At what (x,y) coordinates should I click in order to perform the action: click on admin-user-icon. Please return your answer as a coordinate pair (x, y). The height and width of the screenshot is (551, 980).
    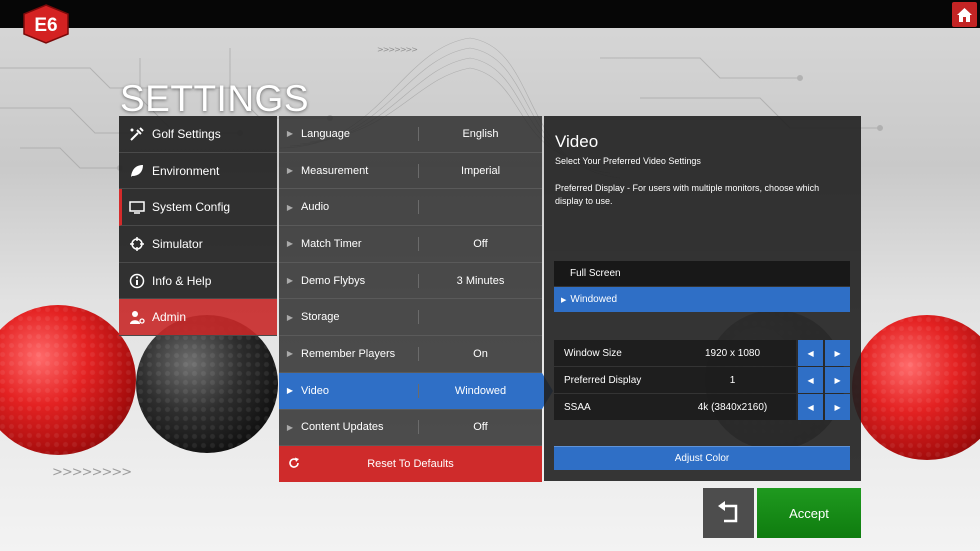
    Looking at the image, I should click on (137, 317).